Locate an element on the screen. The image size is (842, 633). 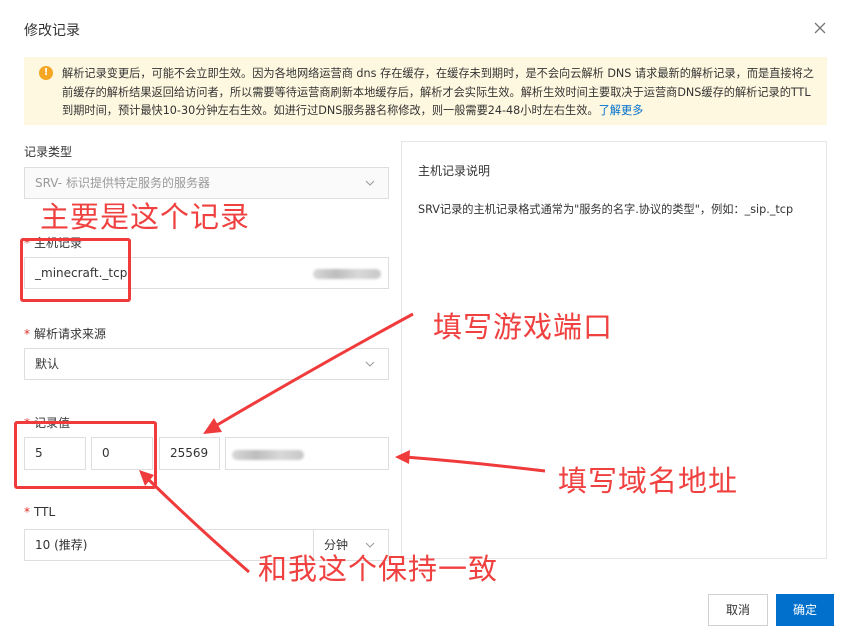
close-icon is located at coordinates (820, 28).